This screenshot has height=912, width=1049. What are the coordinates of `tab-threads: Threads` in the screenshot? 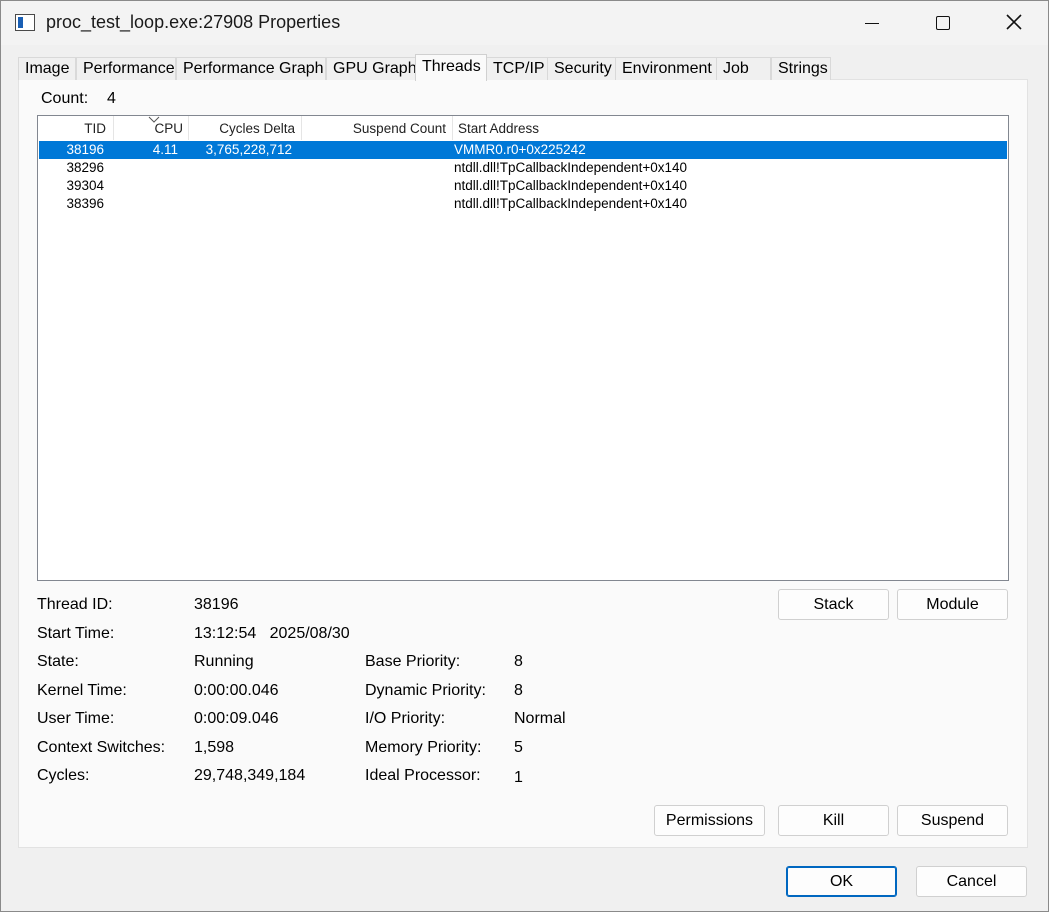 It's located at (451, 67).